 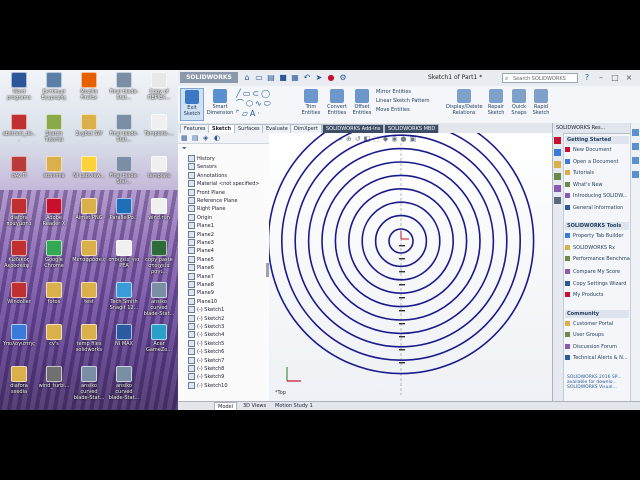 I want to click on circle-icon: ◯, so click(x=266, y=93).